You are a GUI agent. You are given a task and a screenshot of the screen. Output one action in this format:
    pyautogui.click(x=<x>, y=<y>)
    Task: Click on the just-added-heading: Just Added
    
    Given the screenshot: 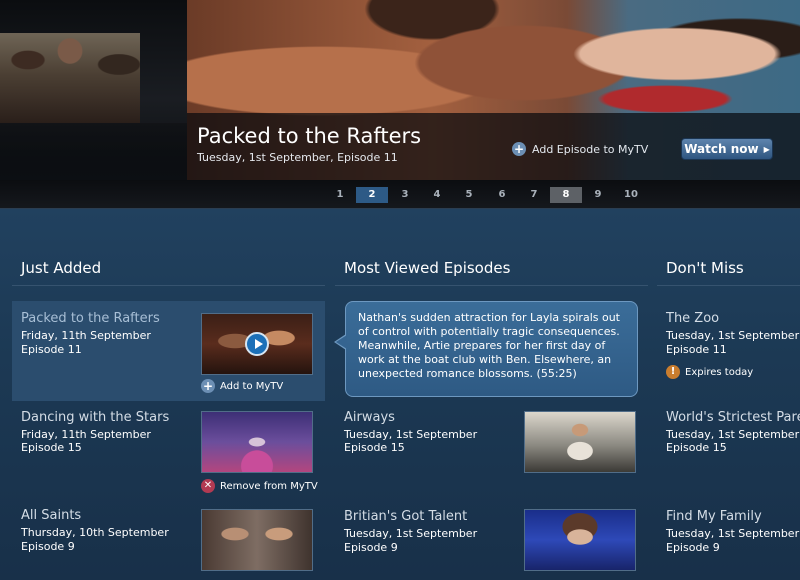 What is the action you would take?
    pyautogui.click(x=61, y=268)
    